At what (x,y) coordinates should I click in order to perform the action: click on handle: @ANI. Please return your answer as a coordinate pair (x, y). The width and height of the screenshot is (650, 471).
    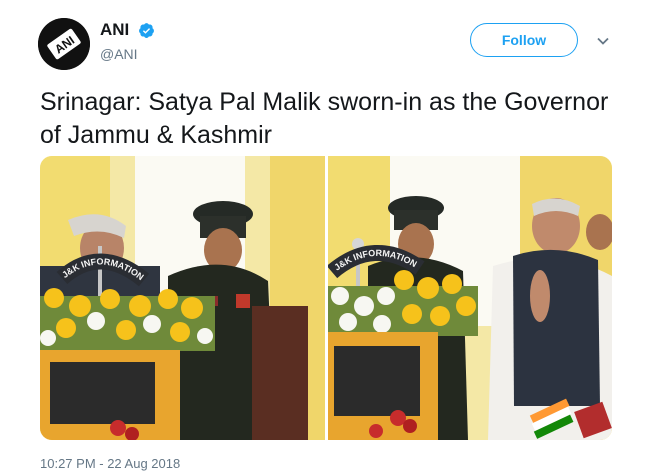
    Looking at the image, I should click on (127, 54).